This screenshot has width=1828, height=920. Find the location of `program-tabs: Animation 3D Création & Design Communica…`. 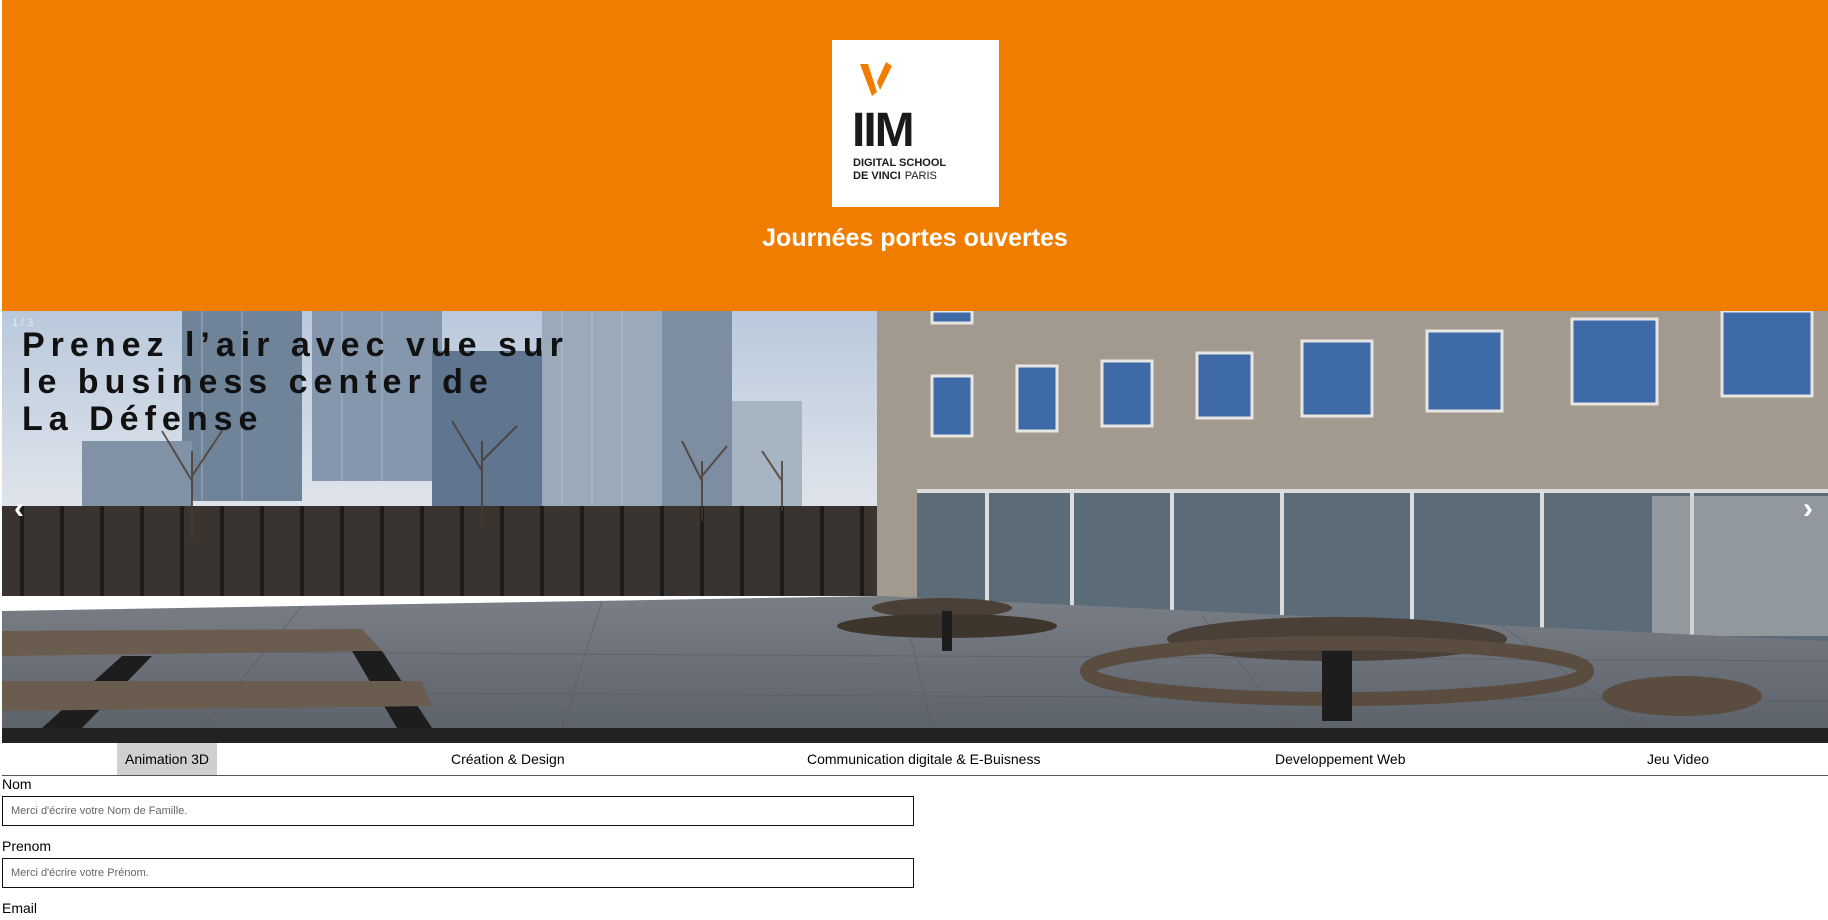

program-tabs: Animation 3D Création & Design Communica… is located at coordinates (915, 759).